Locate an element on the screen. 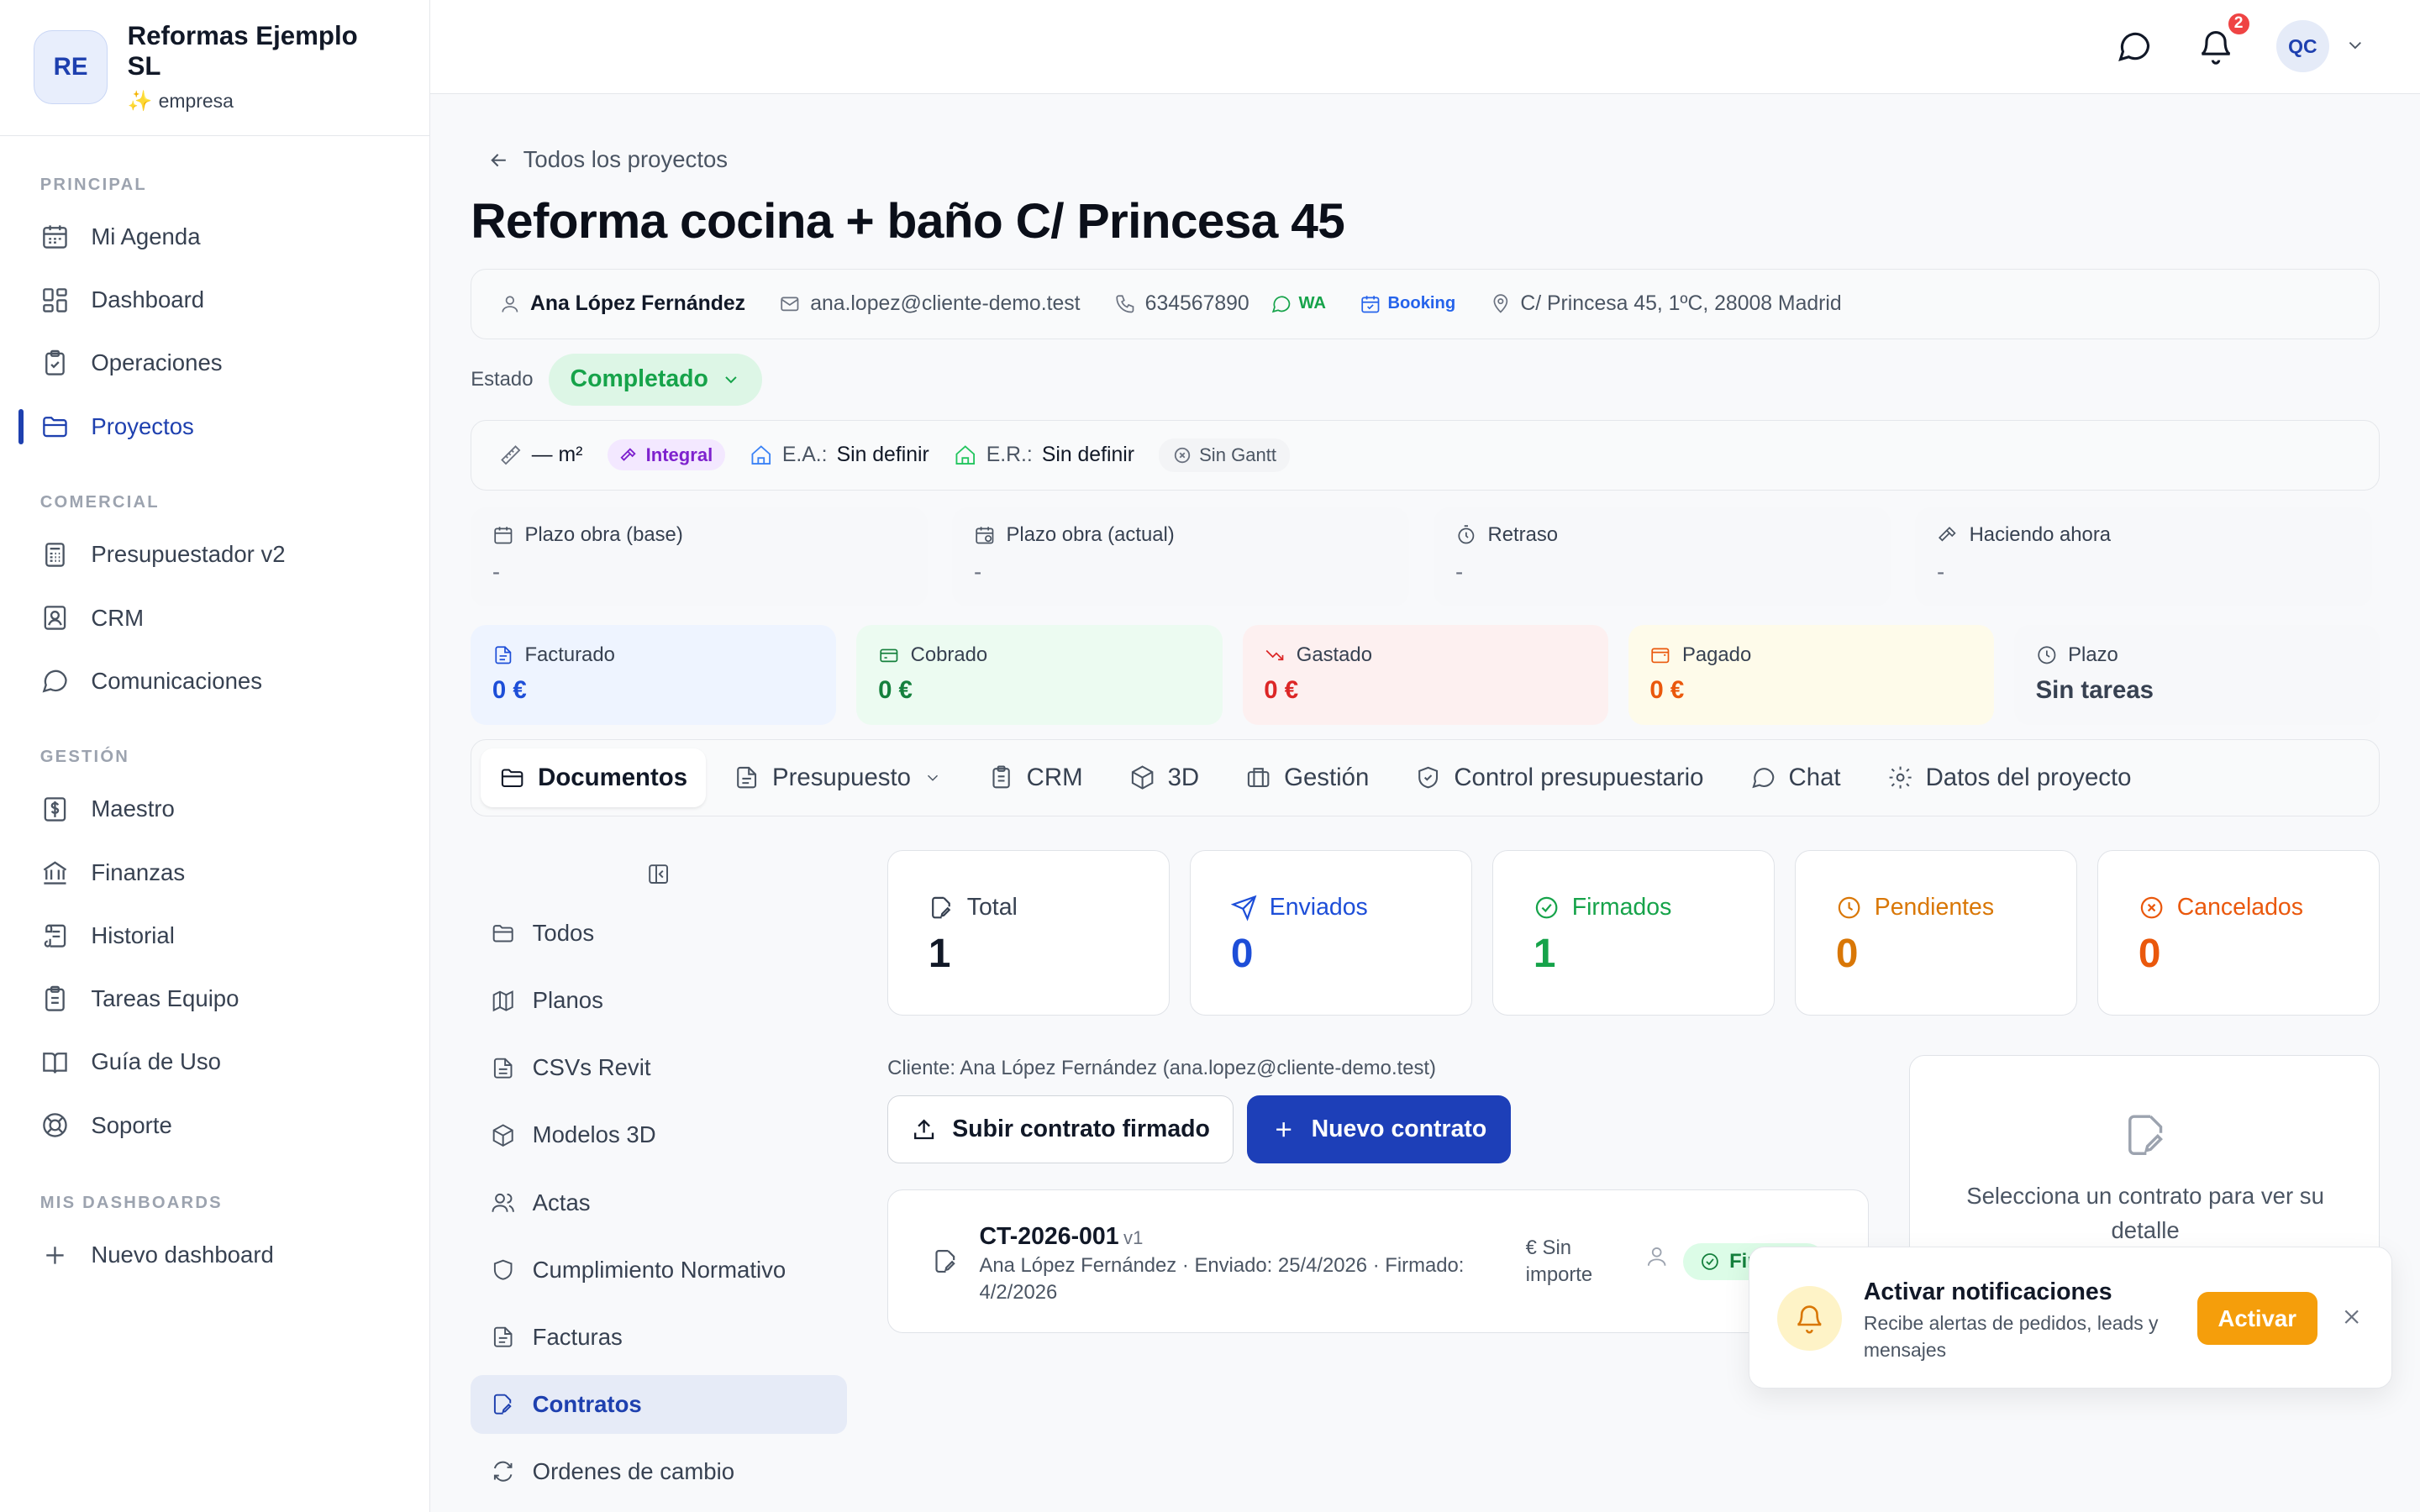 The image size is (2420, 1512). chat-icon is located at coordinates (2134, 46).